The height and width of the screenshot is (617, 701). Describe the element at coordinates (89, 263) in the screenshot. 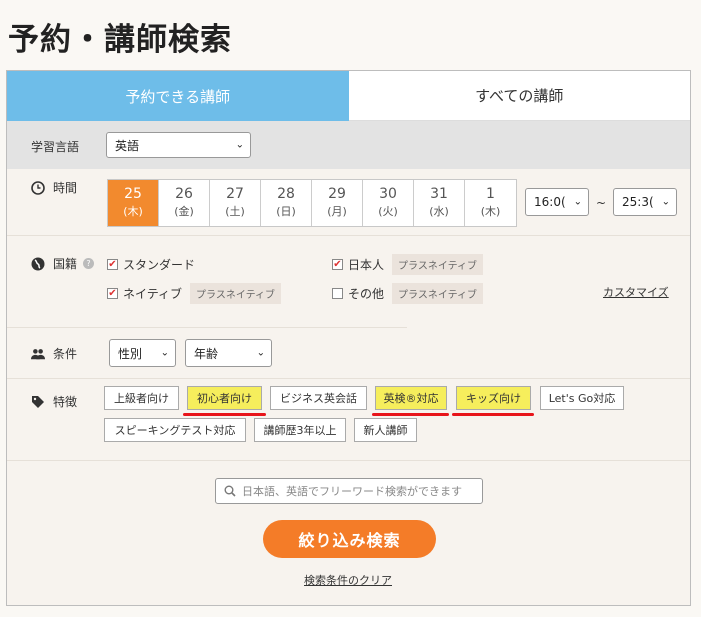

I see `help-icon: ?` at that location.